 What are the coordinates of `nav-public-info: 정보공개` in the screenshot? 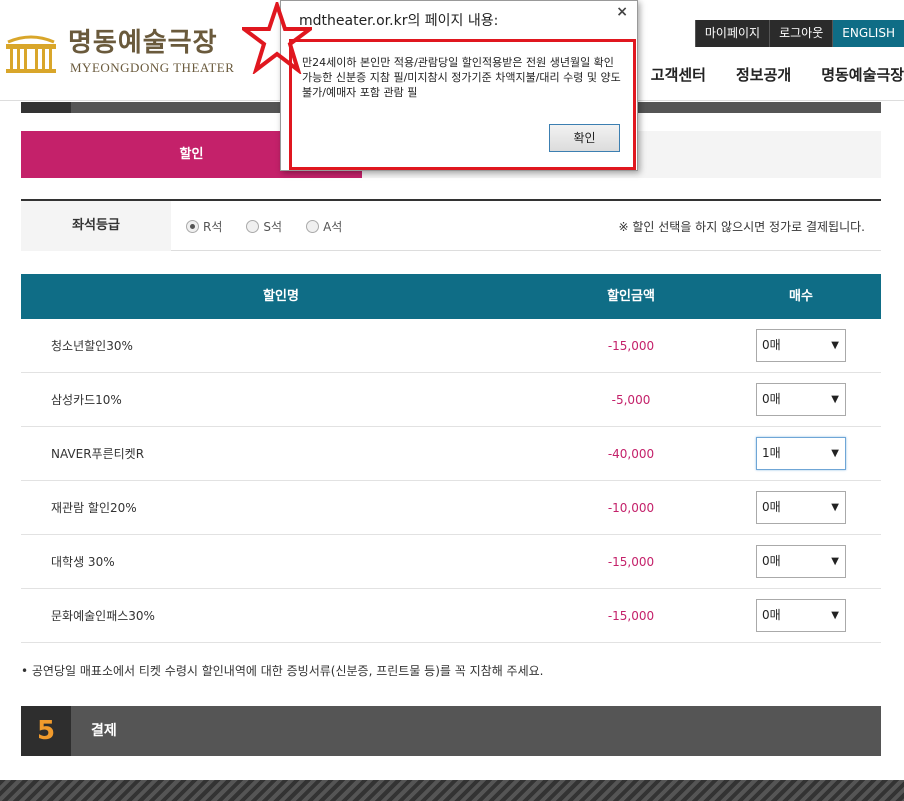 It's located at (763, 74).